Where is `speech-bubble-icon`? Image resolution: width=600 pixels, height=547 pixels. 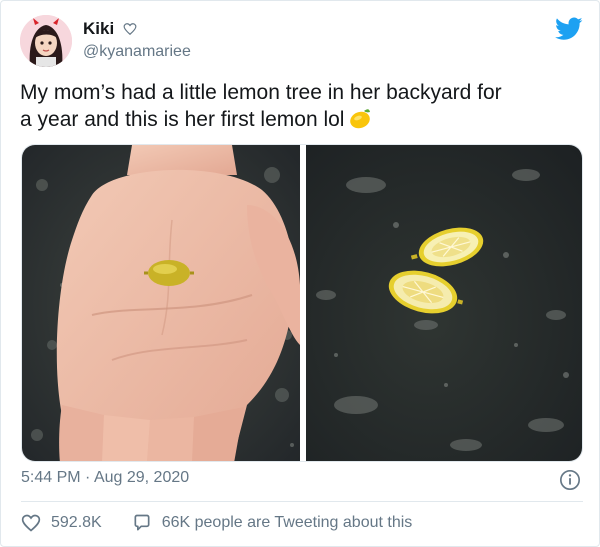
speech-bubble-icon is located at coordinates (142, 522).